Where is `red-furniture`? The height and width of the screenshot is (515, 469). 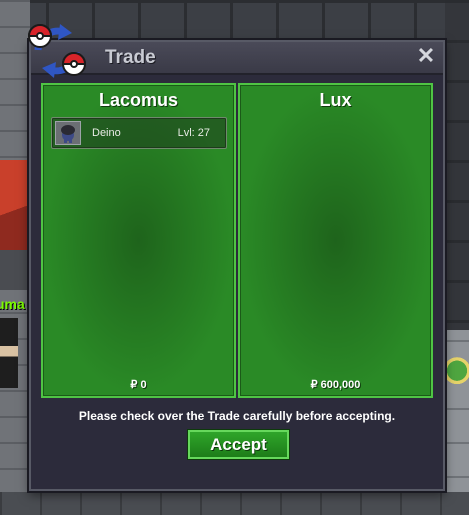
red-furniture is located at coordinates (15, 205).